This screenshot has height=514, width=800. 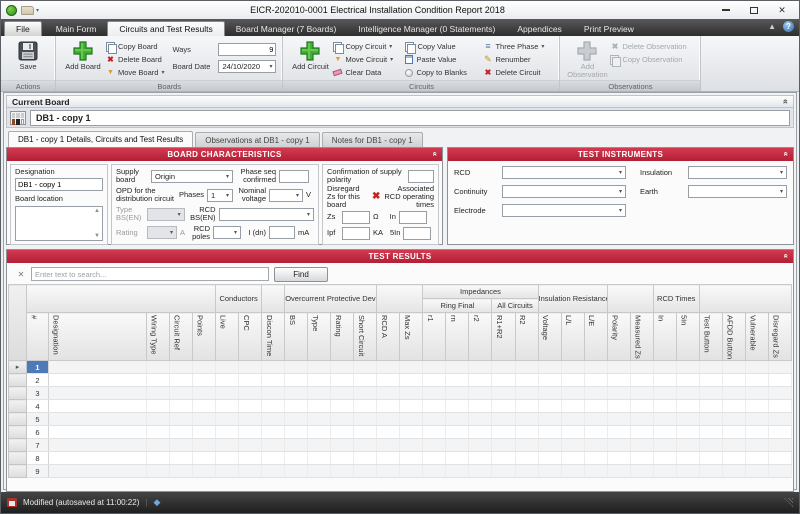 I want to click on ribbon-tab-appendices: Appendices, so click(x=539, y=28).